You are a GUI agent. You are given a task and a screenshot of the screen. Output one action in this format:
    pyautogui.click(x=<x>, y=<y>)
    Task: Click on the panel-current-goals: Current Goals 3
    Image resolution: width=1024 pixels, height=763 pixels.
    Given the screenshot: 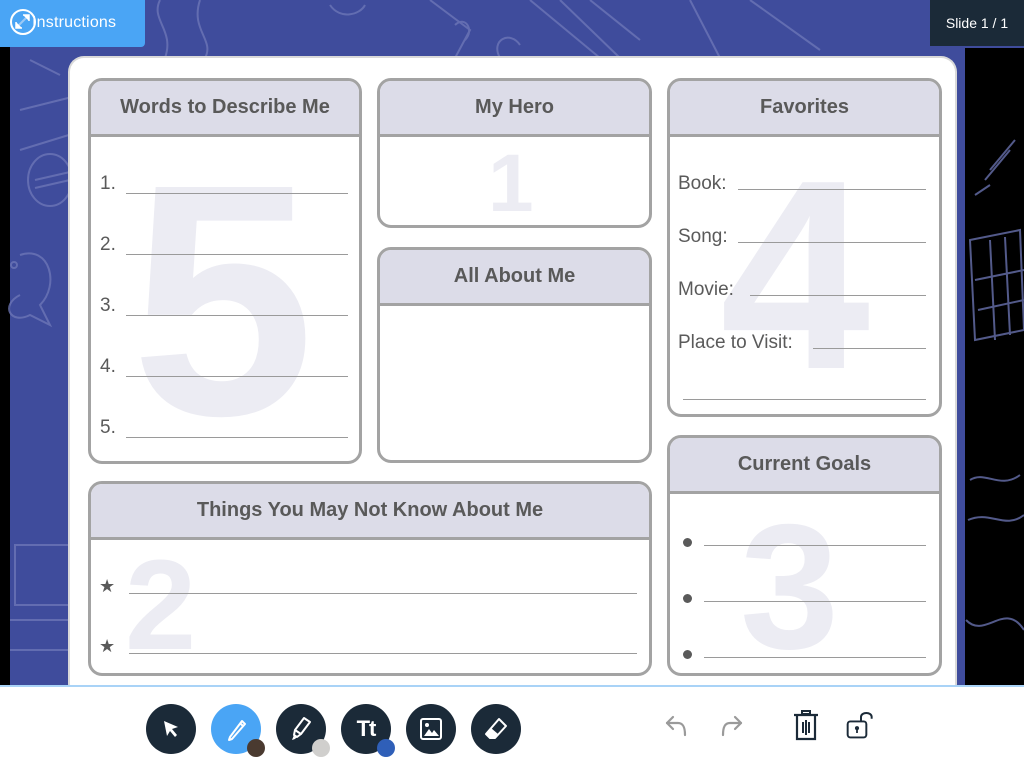 What is the action you would take?
    pyautogui.click(x=804, y=555)
    